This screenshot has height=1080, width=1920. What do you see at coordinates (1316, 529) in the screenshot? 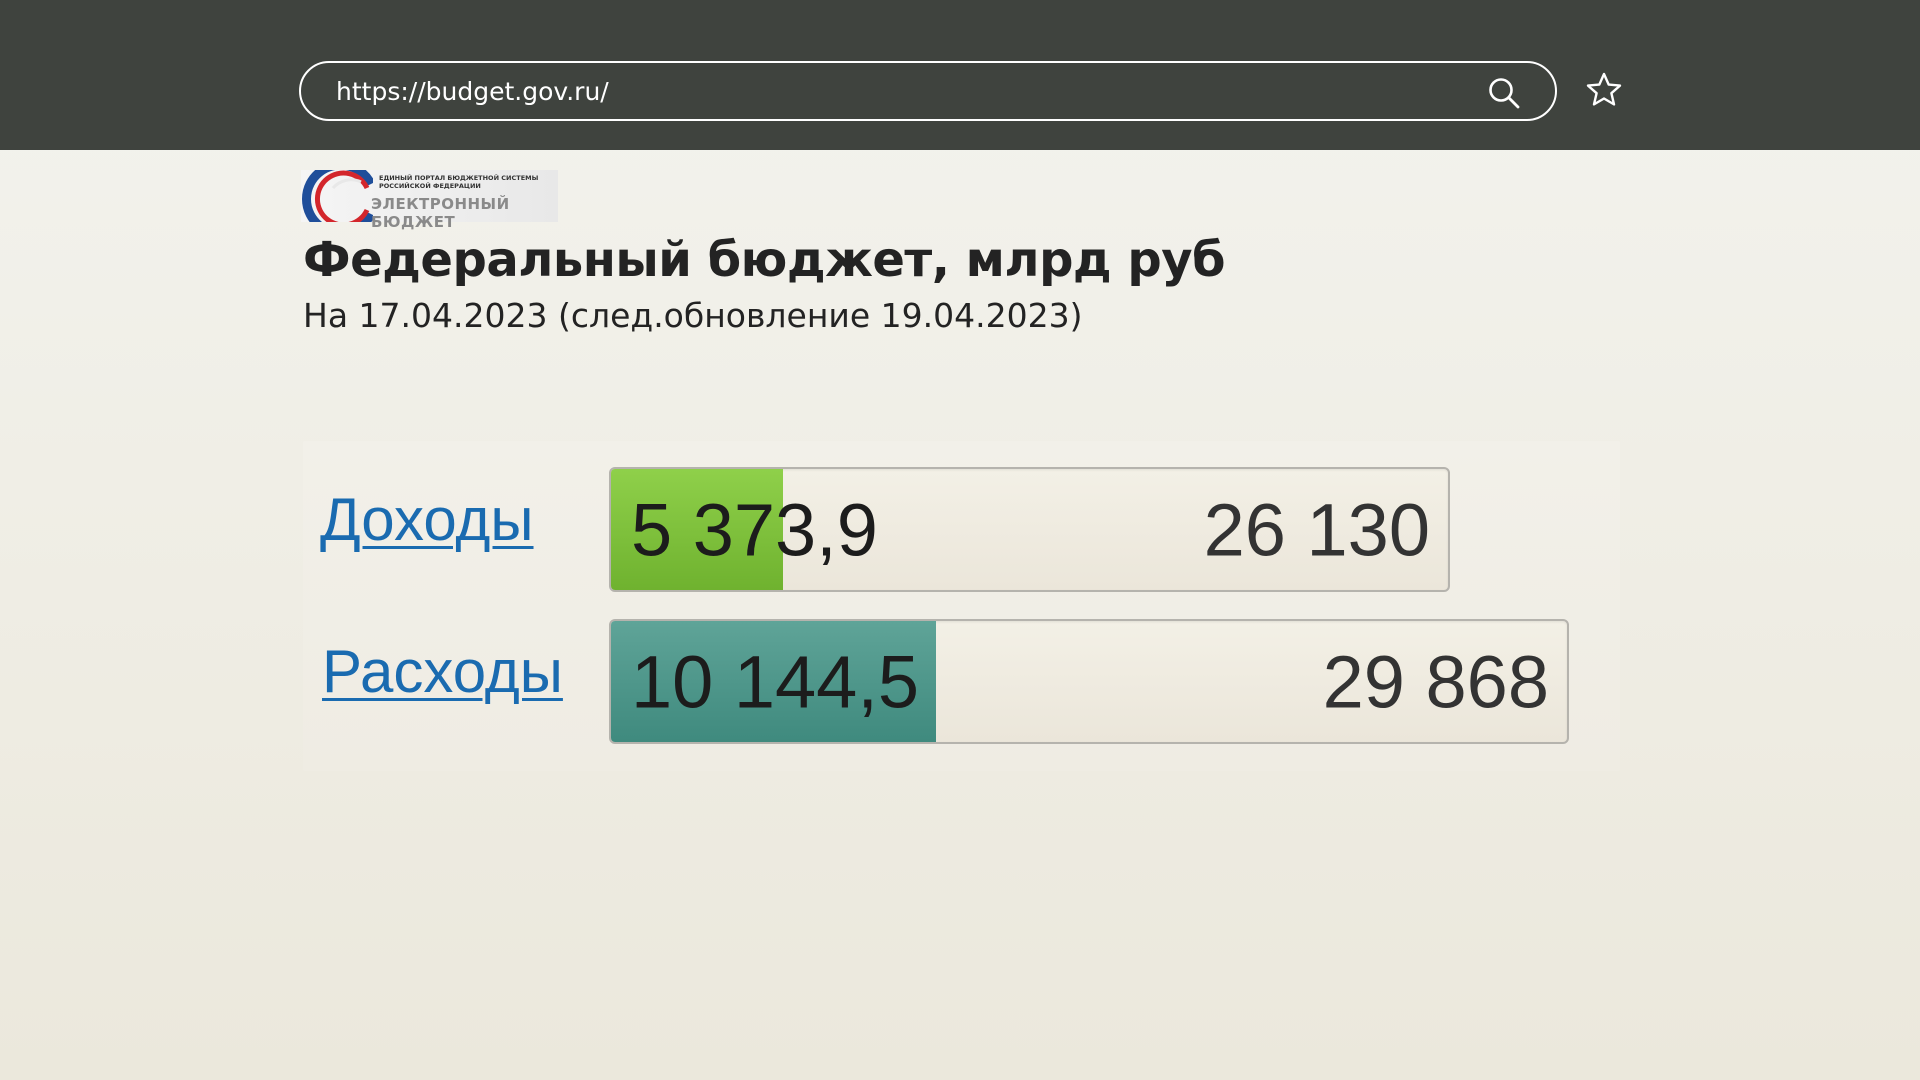
I see `income-total: 26 130` at bounding box center [1316, 529].